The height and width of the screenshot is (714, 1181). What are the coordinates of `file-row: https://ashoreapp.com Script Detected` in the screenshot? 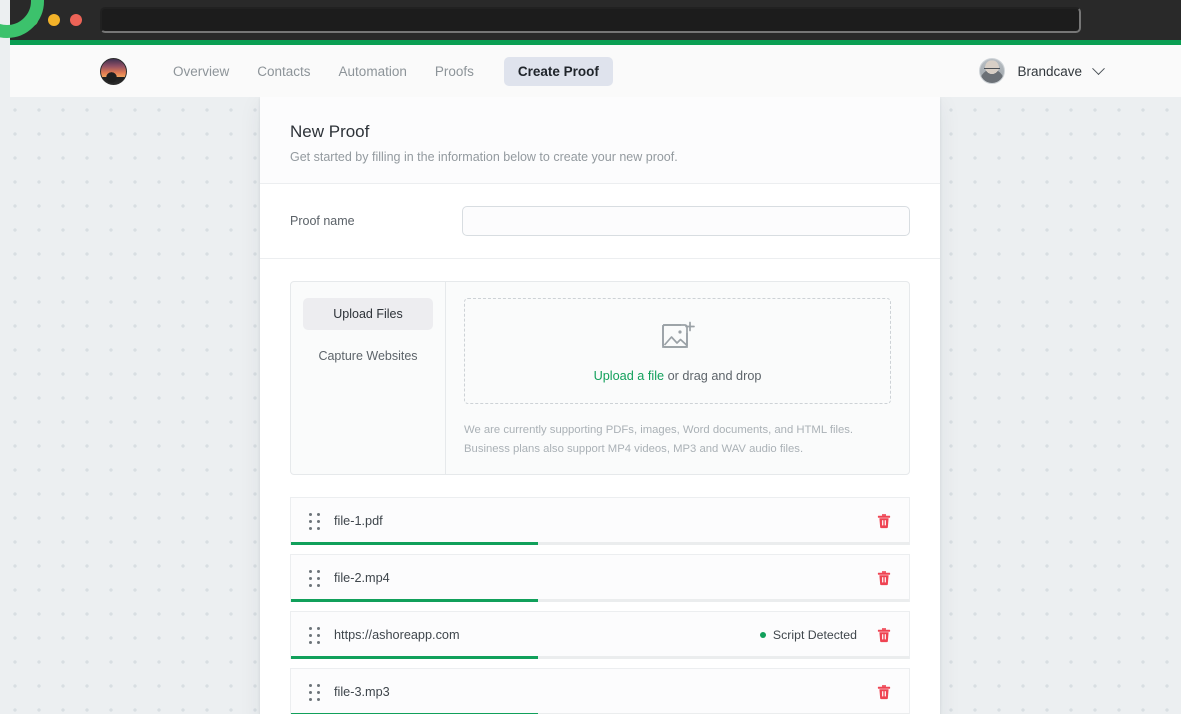 It's located at (600, 634).